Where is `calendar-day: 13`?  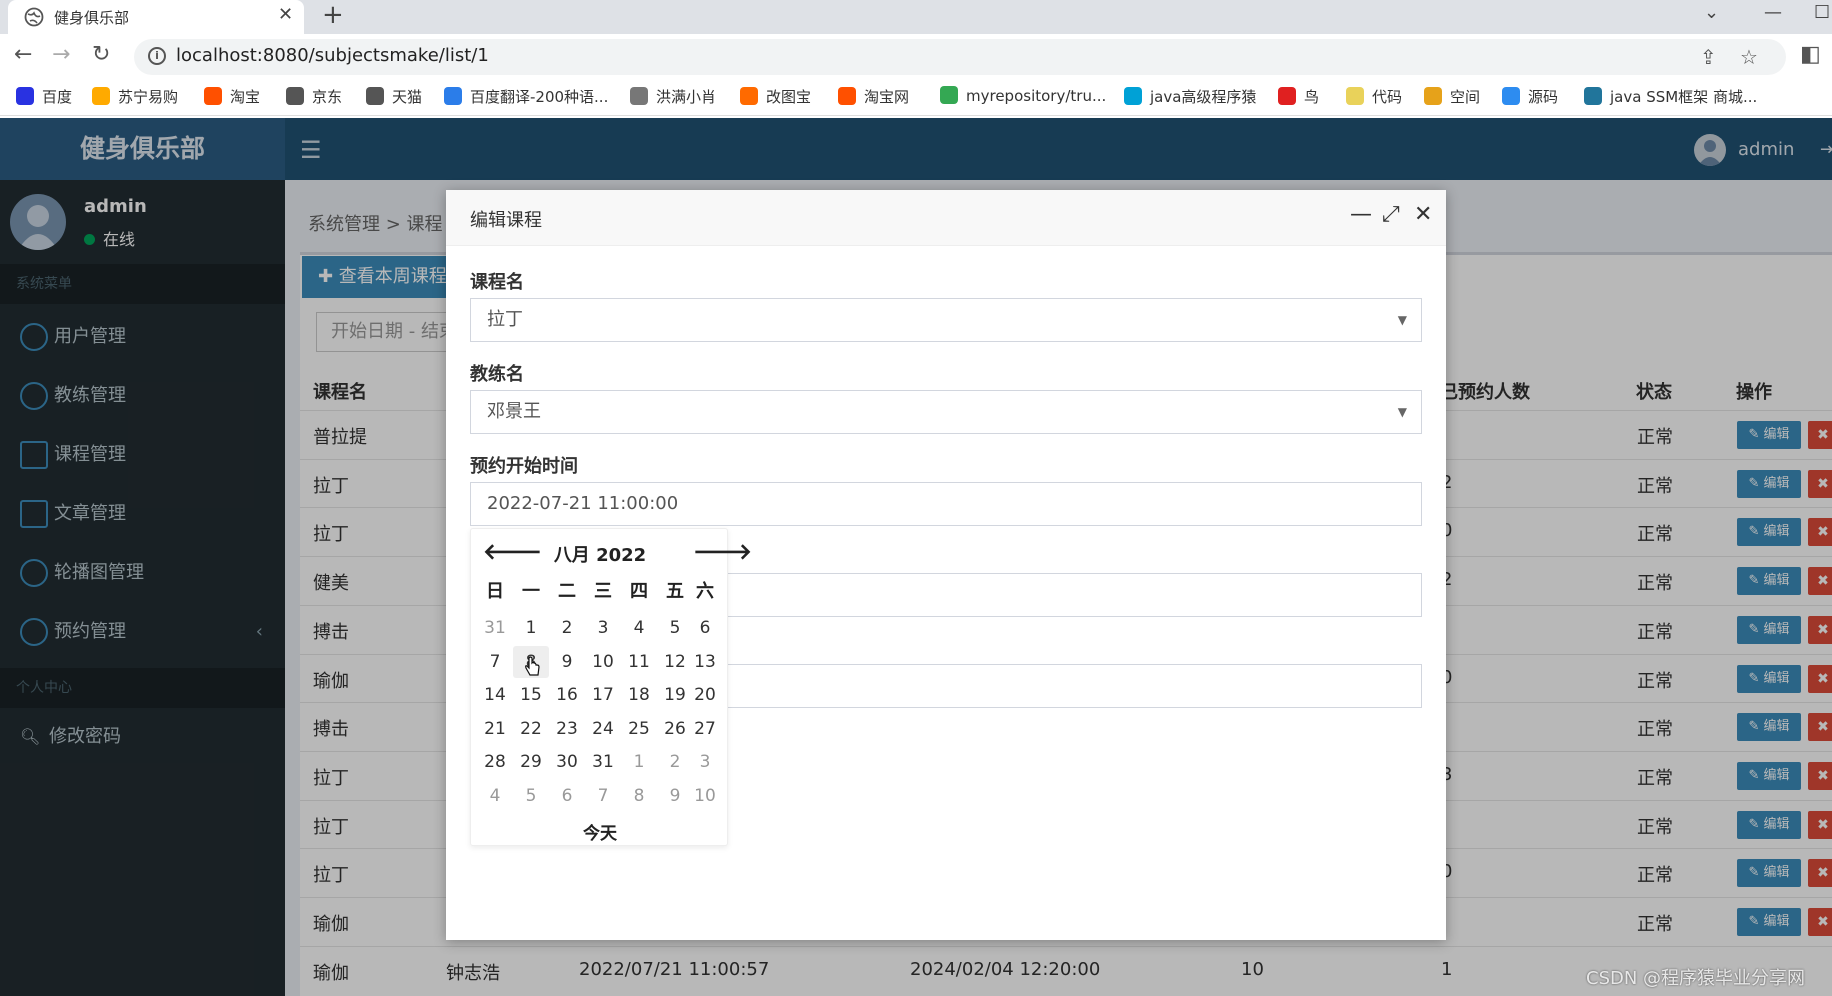
calendar-day: 13 is located at coordinates (705, 662).